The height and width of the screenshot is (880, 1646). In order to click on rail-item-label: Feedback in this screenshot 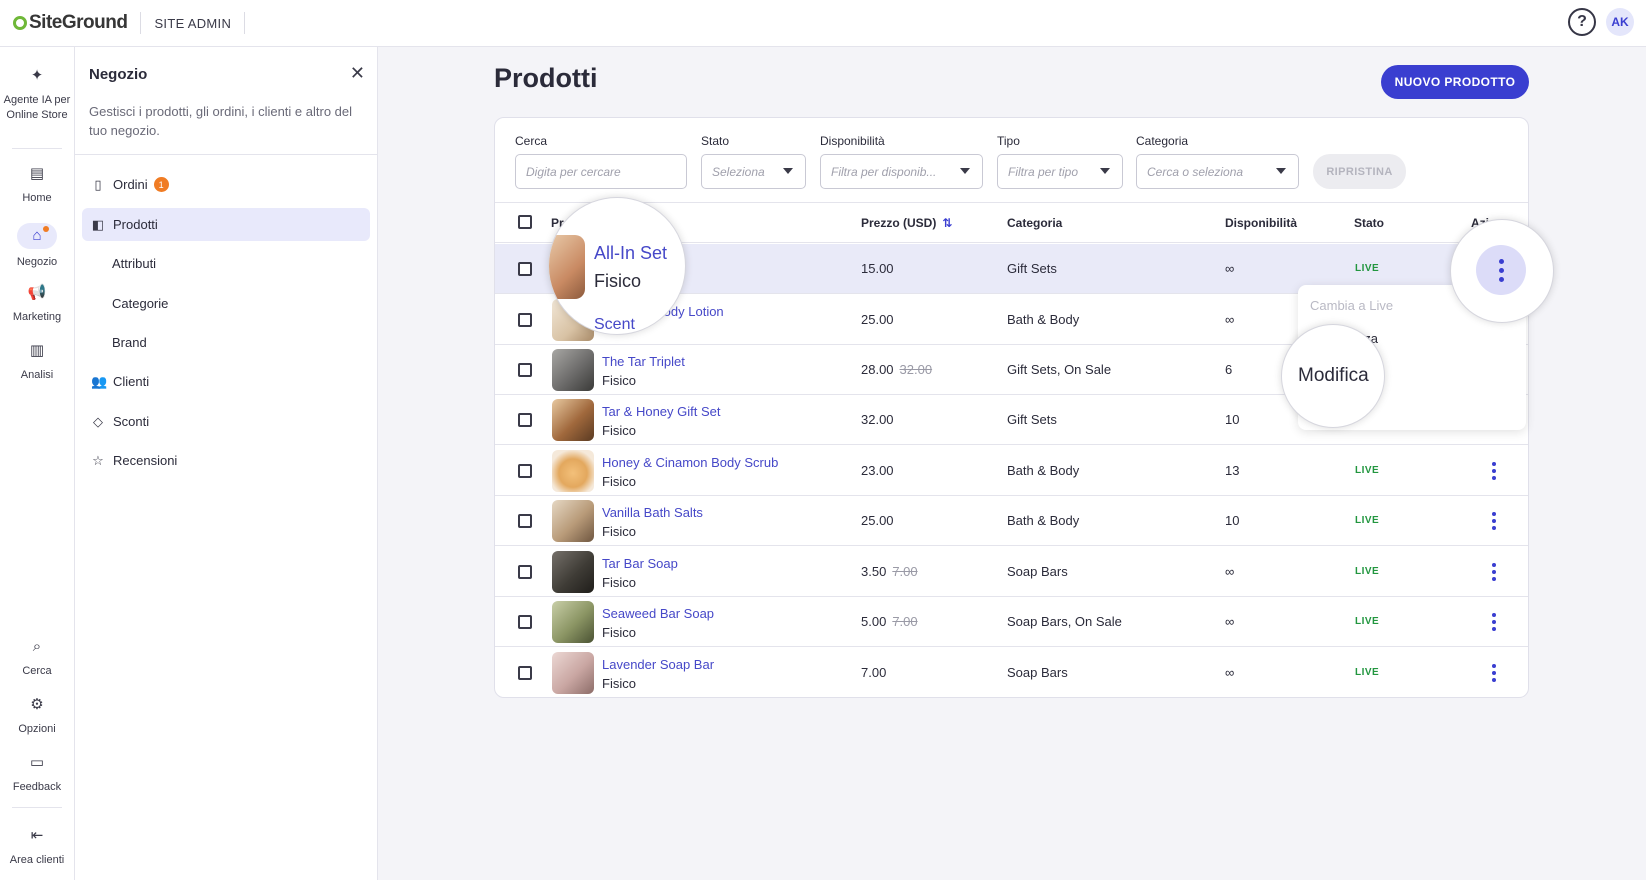, I will do `click(37, 787)`.